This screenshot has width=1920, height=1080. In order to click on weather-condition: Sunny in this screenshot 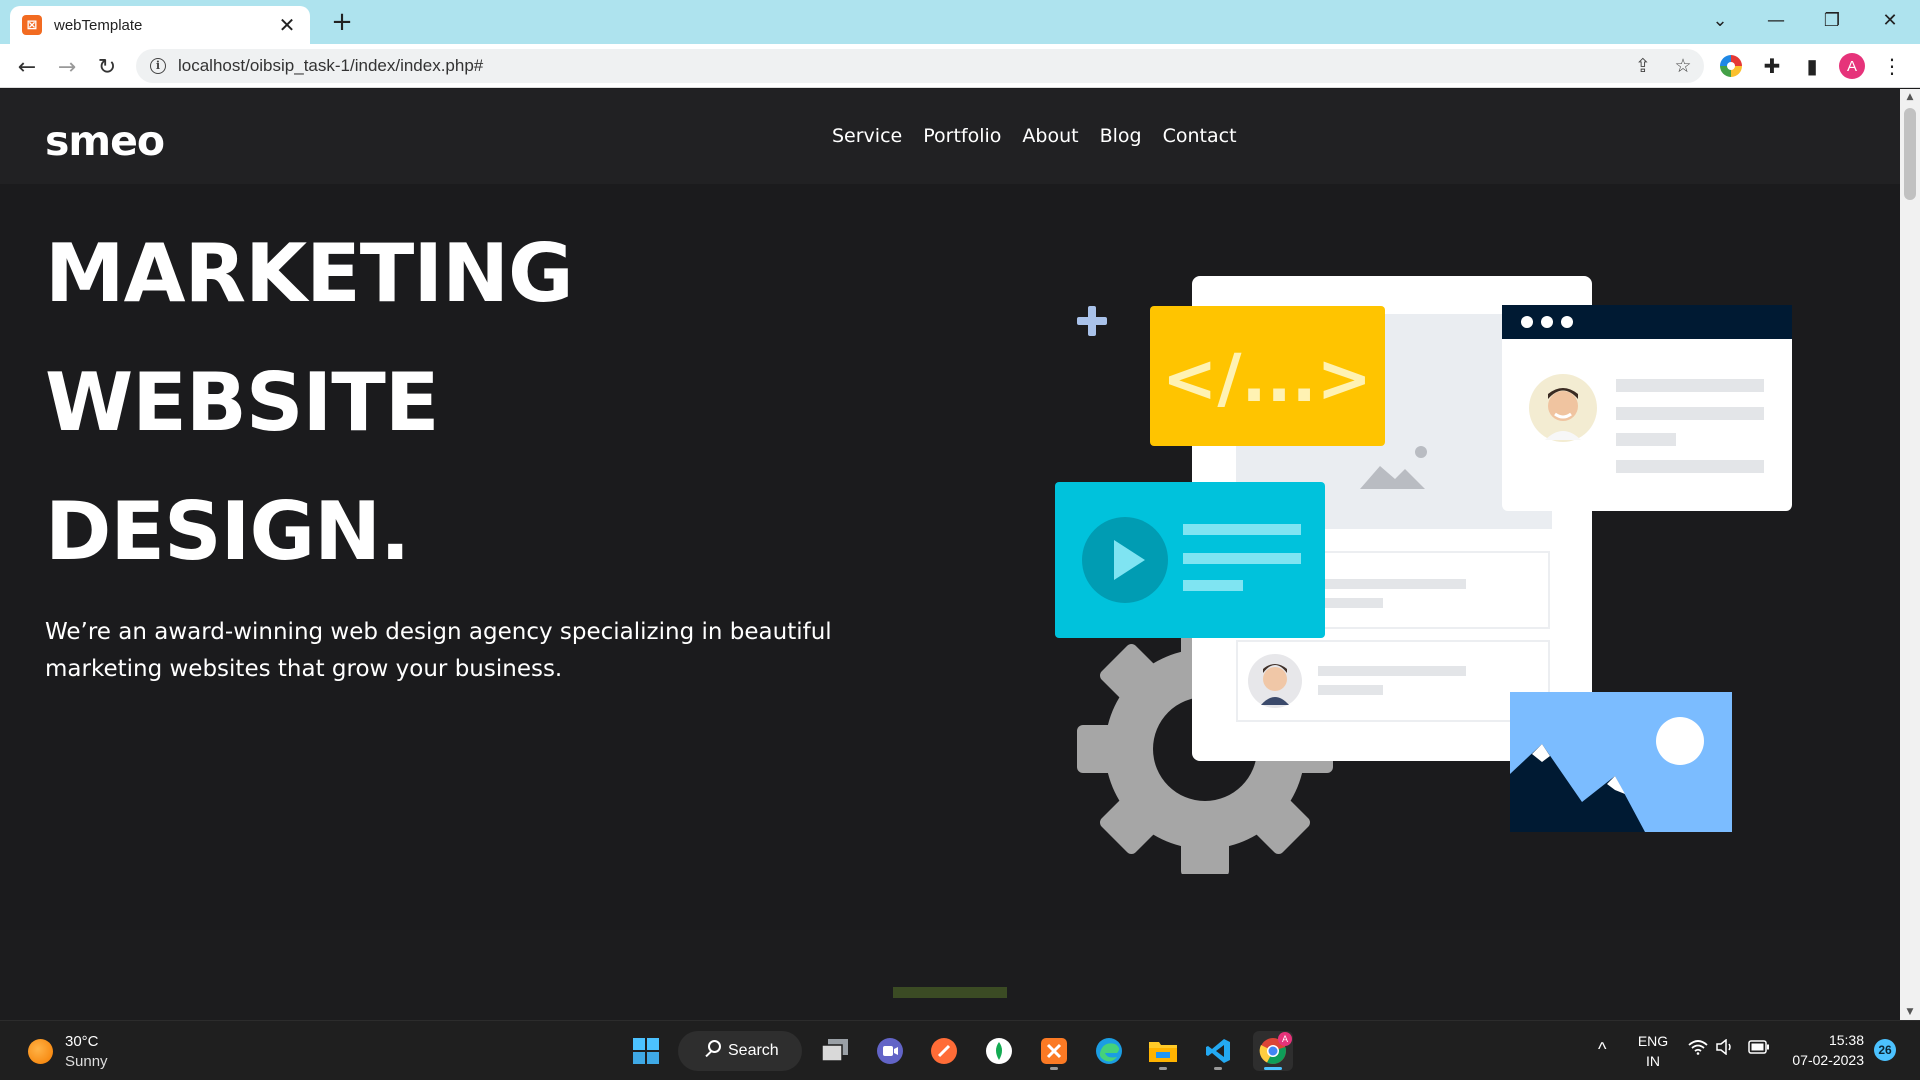, I will do `click(86, 1061)`.